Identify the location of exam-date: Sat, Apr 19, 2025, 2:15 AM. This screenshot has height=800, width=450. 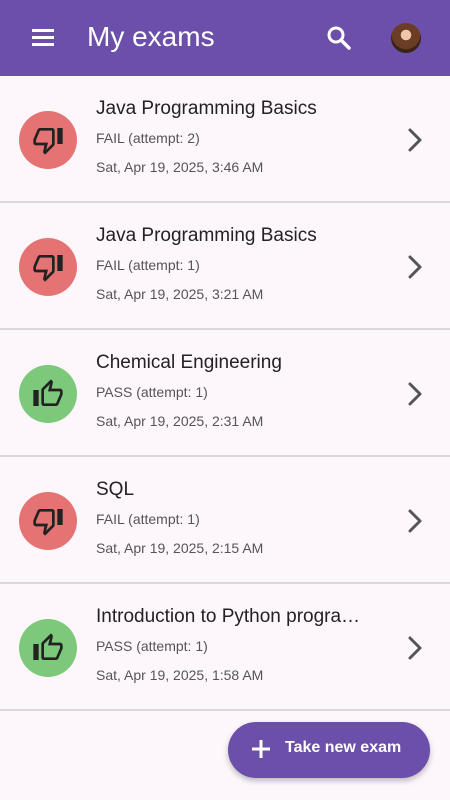
(180, 548).